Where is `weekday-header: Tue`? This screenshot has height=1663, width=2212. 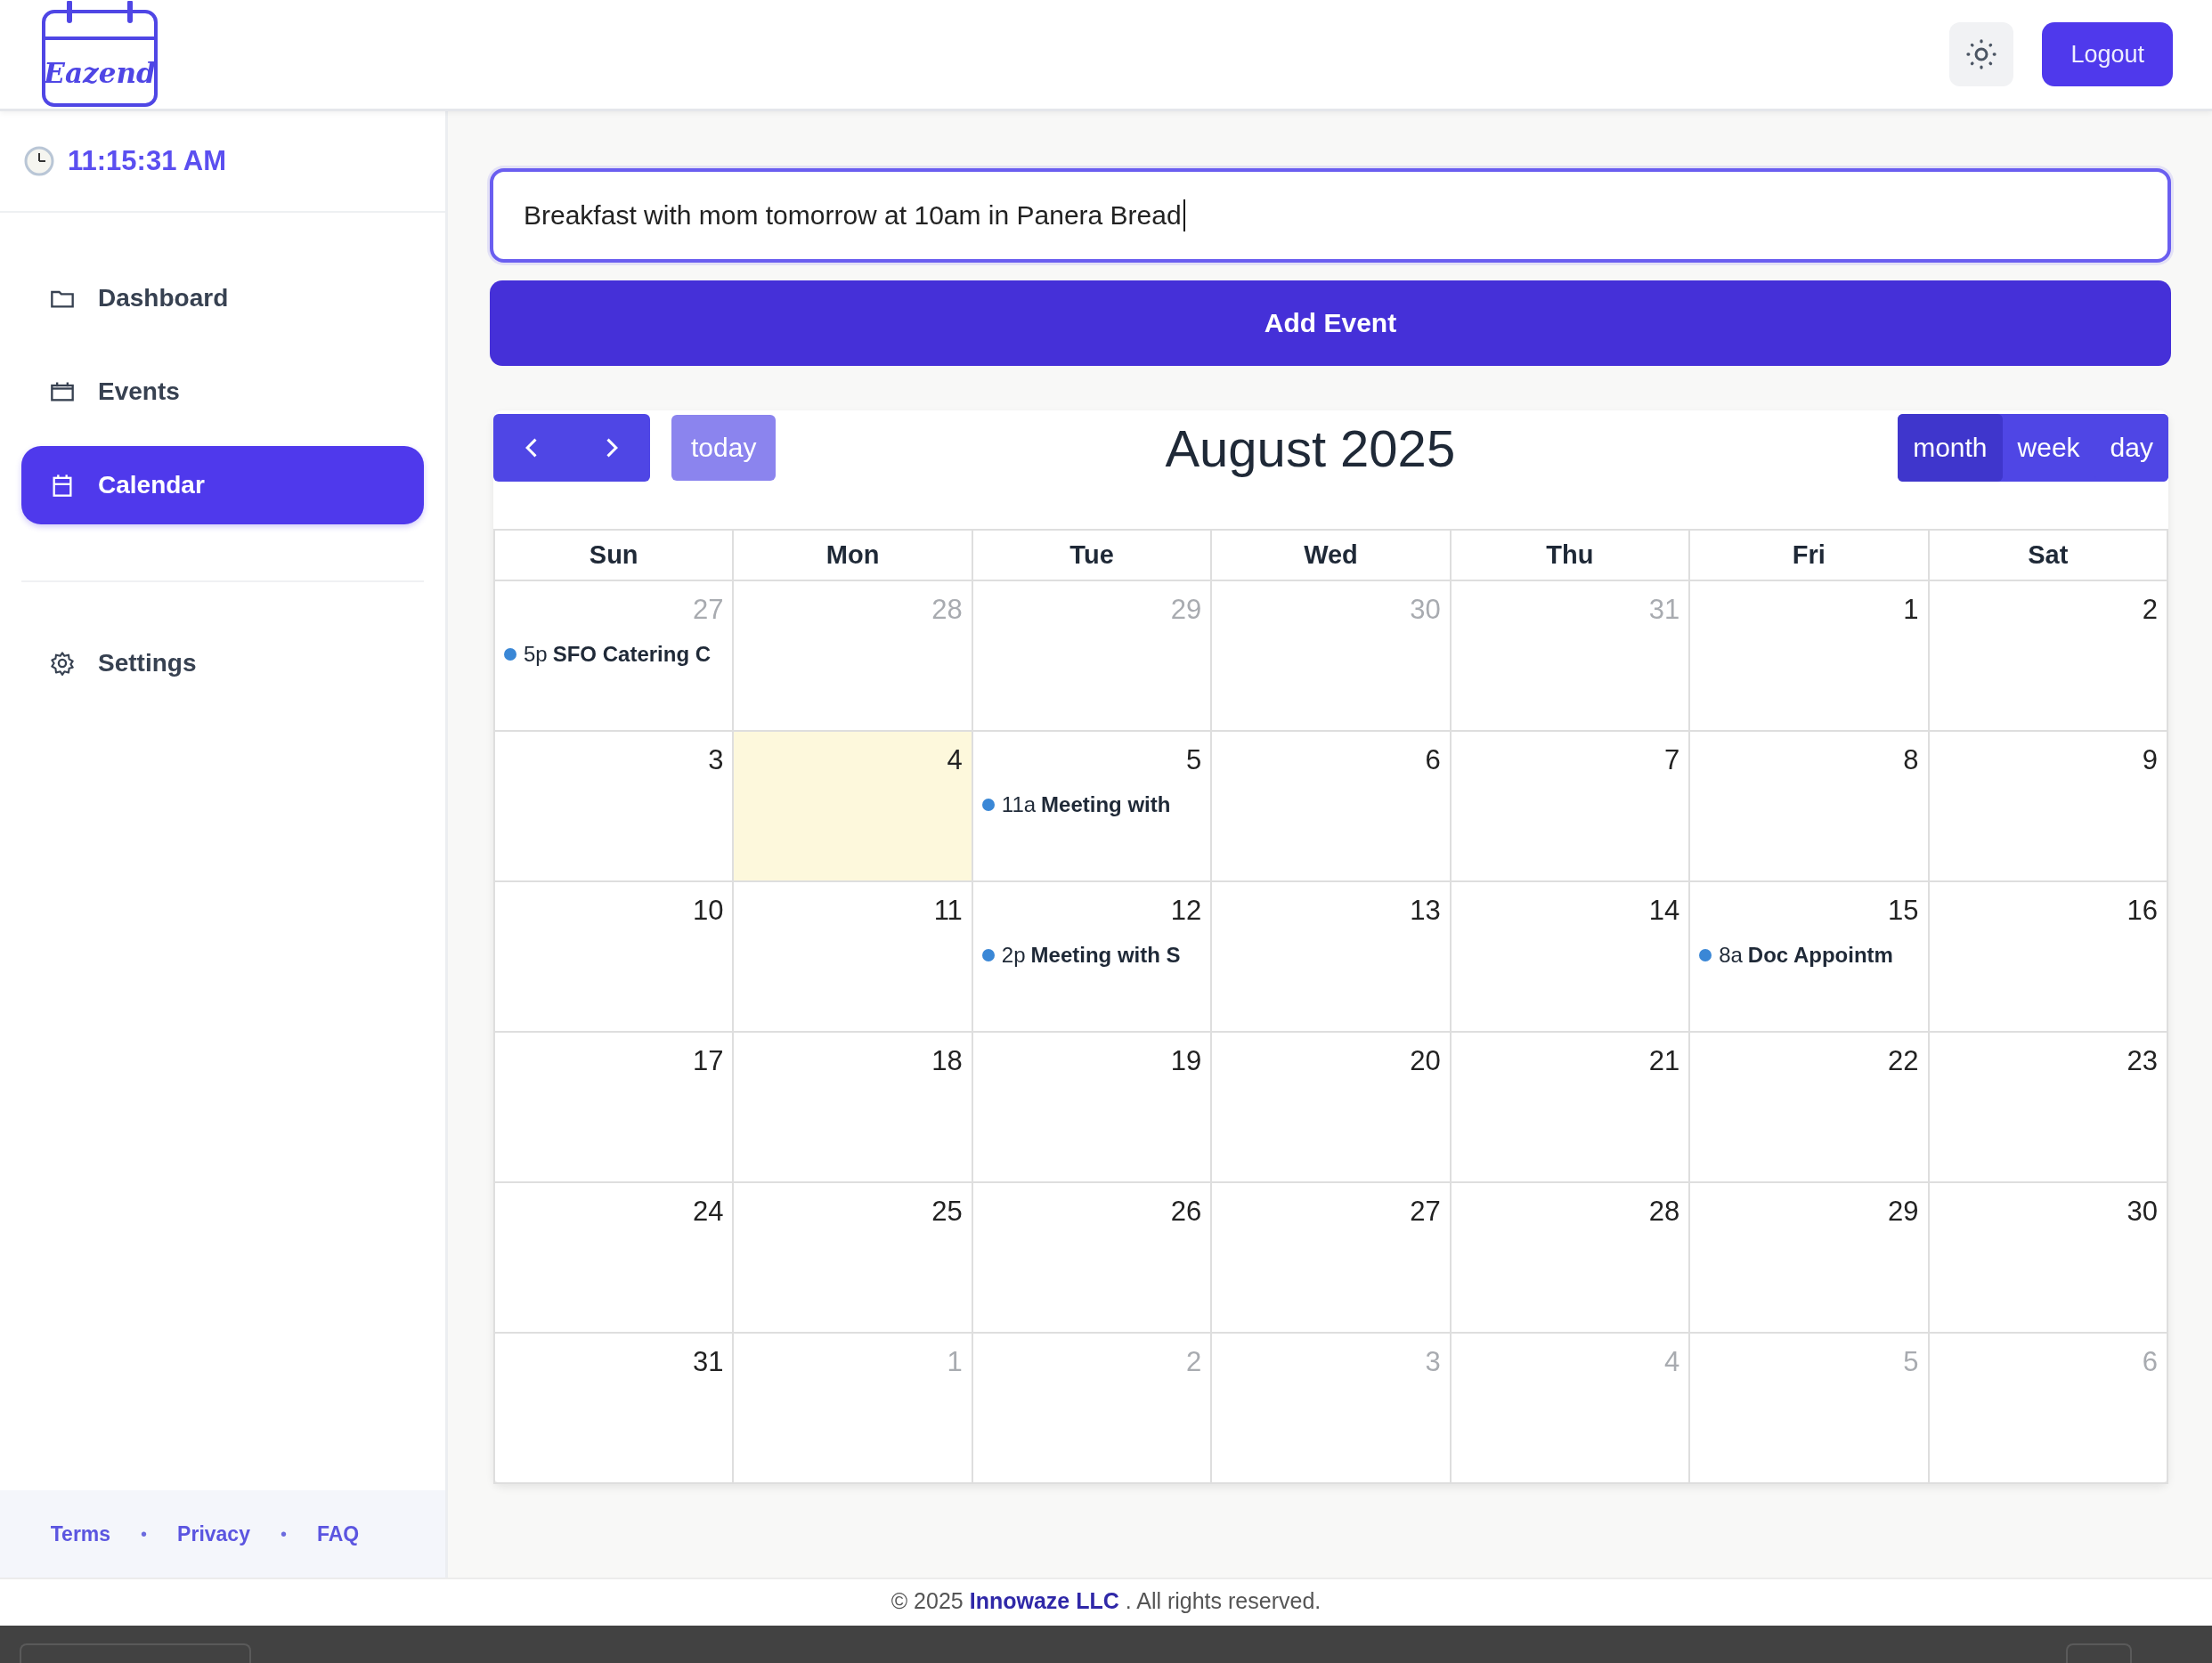 weekday-header: Tue is located at coordinates (1092, 556).